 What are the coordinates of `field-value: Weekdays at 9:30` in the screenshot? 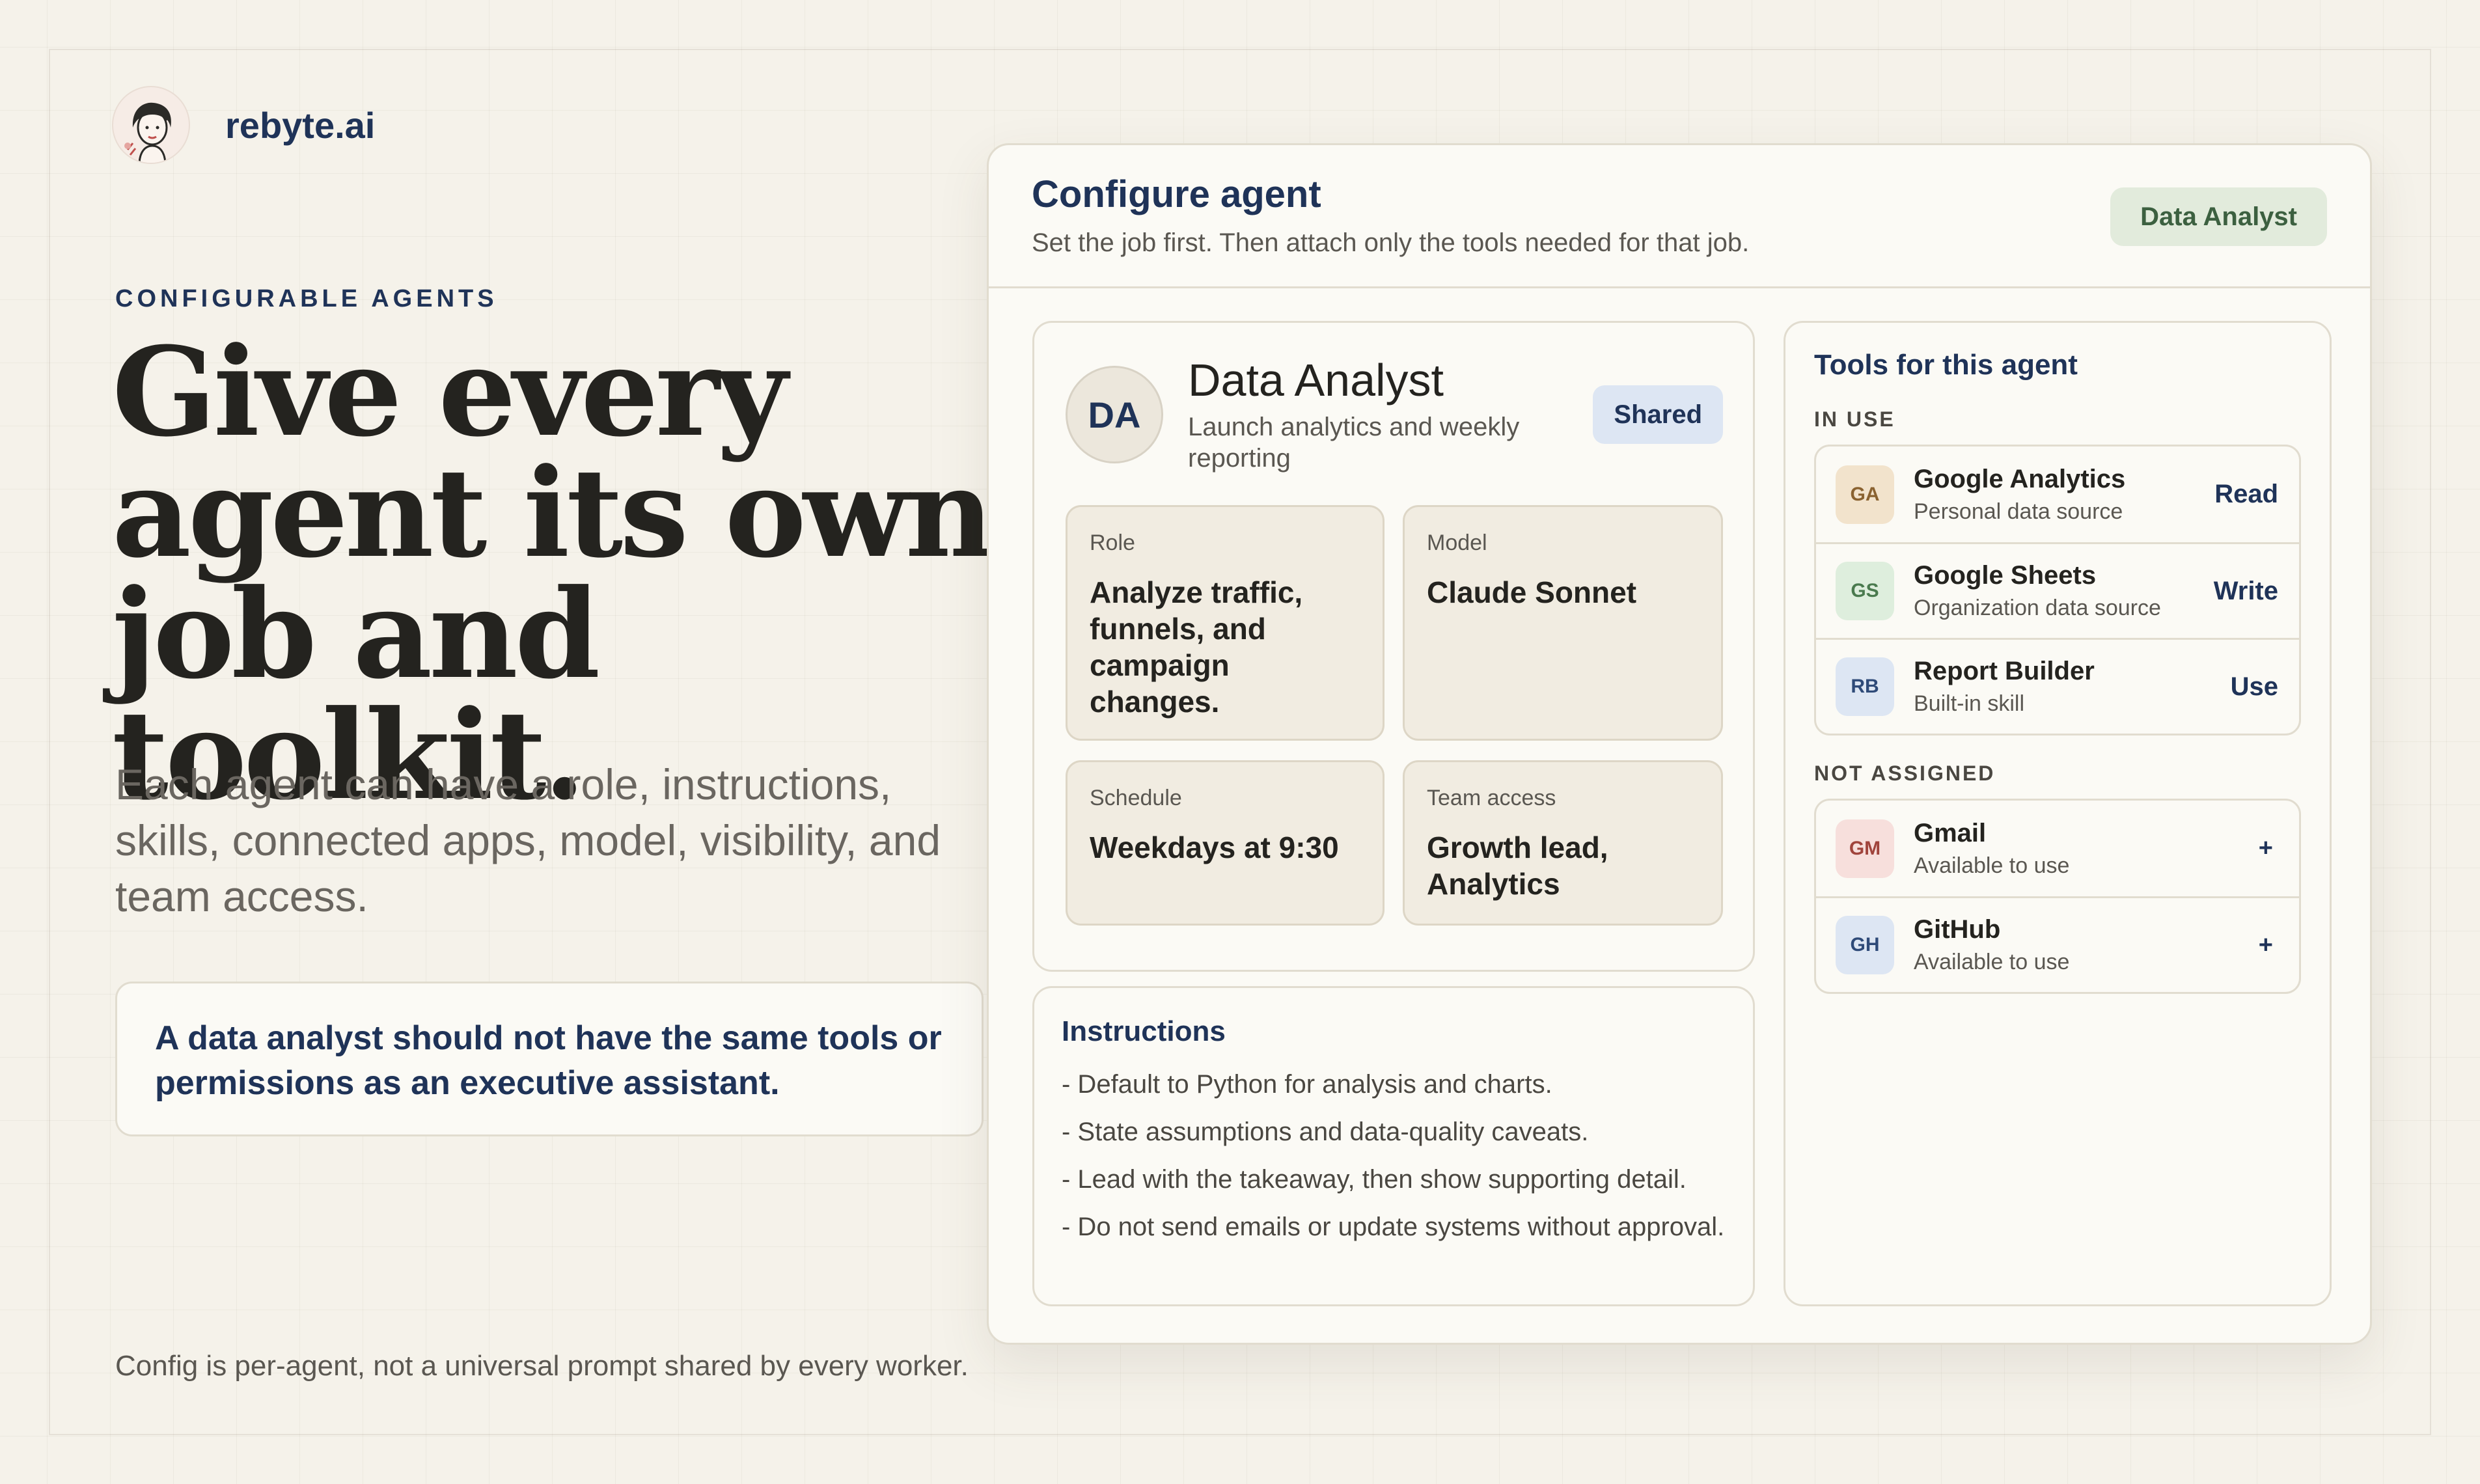 It's located at (1214, 847).